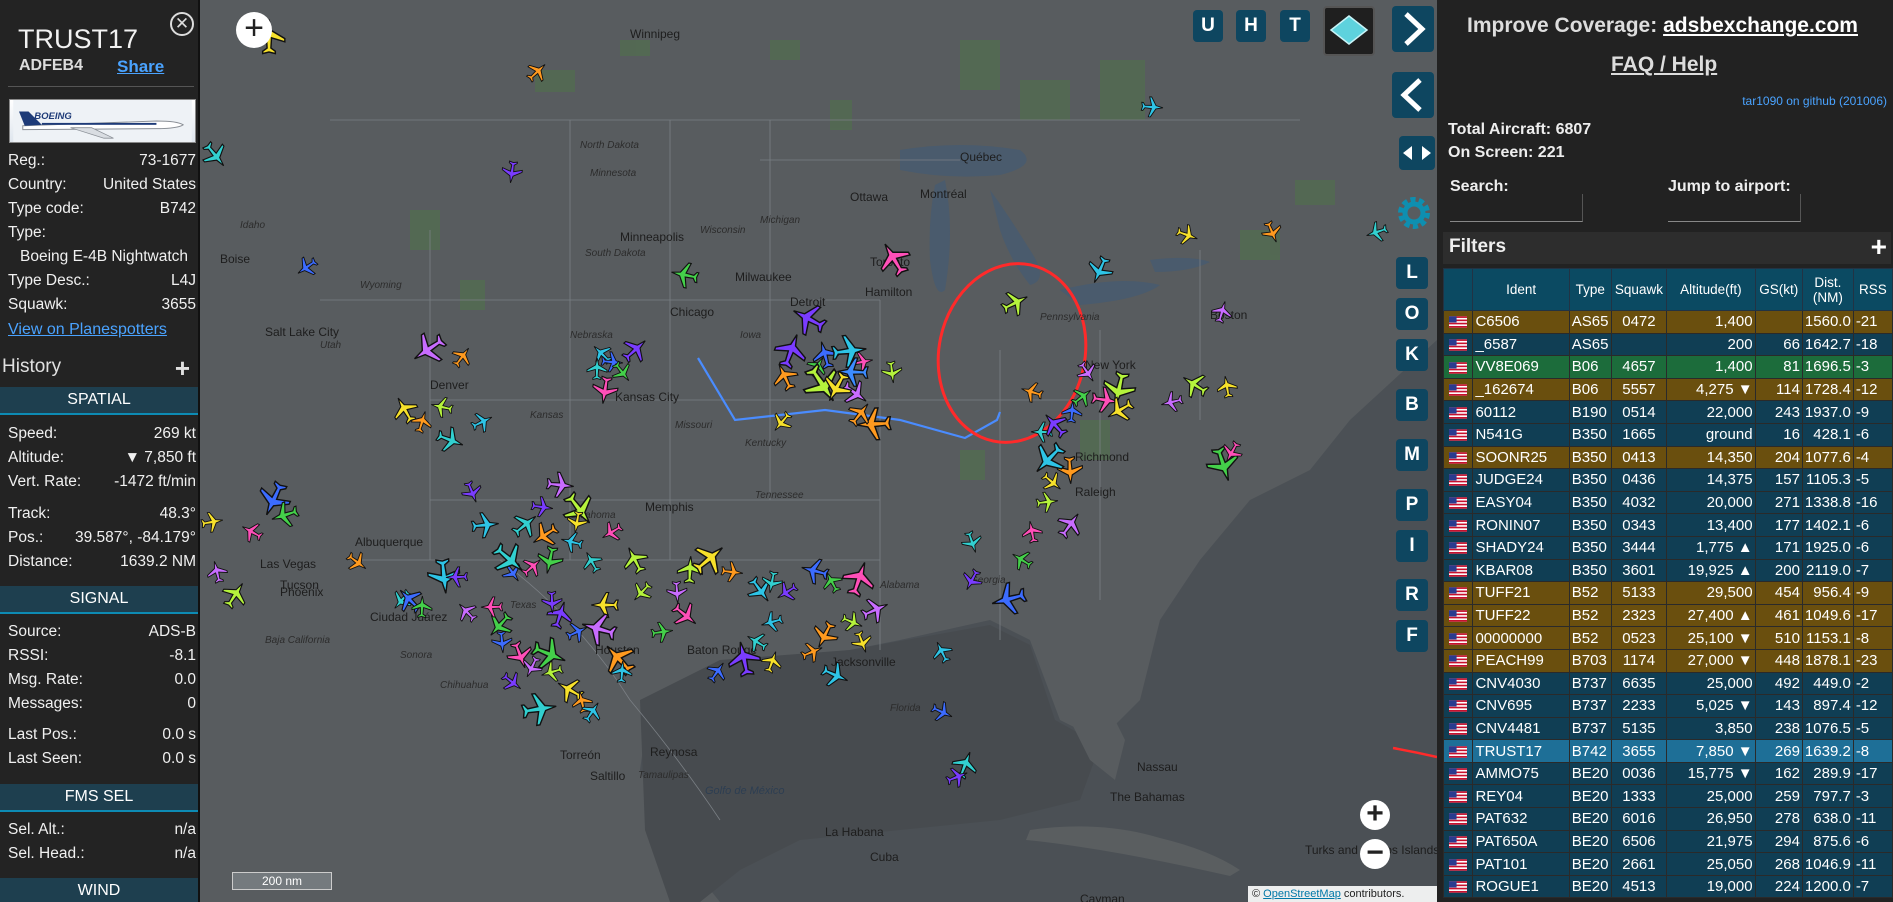  I want to click on close-icon: ✕, so click(182, 24).